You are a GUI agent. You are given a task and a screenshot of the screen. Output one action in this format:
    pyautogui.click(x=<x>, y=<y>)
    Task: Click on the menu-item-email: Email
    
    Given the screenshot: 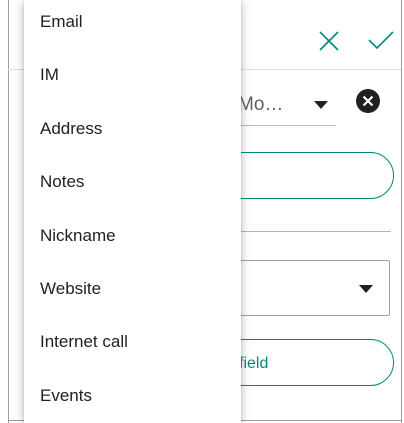 What is the action you would take?
    pyautogui.click(x=132, y=22)
    